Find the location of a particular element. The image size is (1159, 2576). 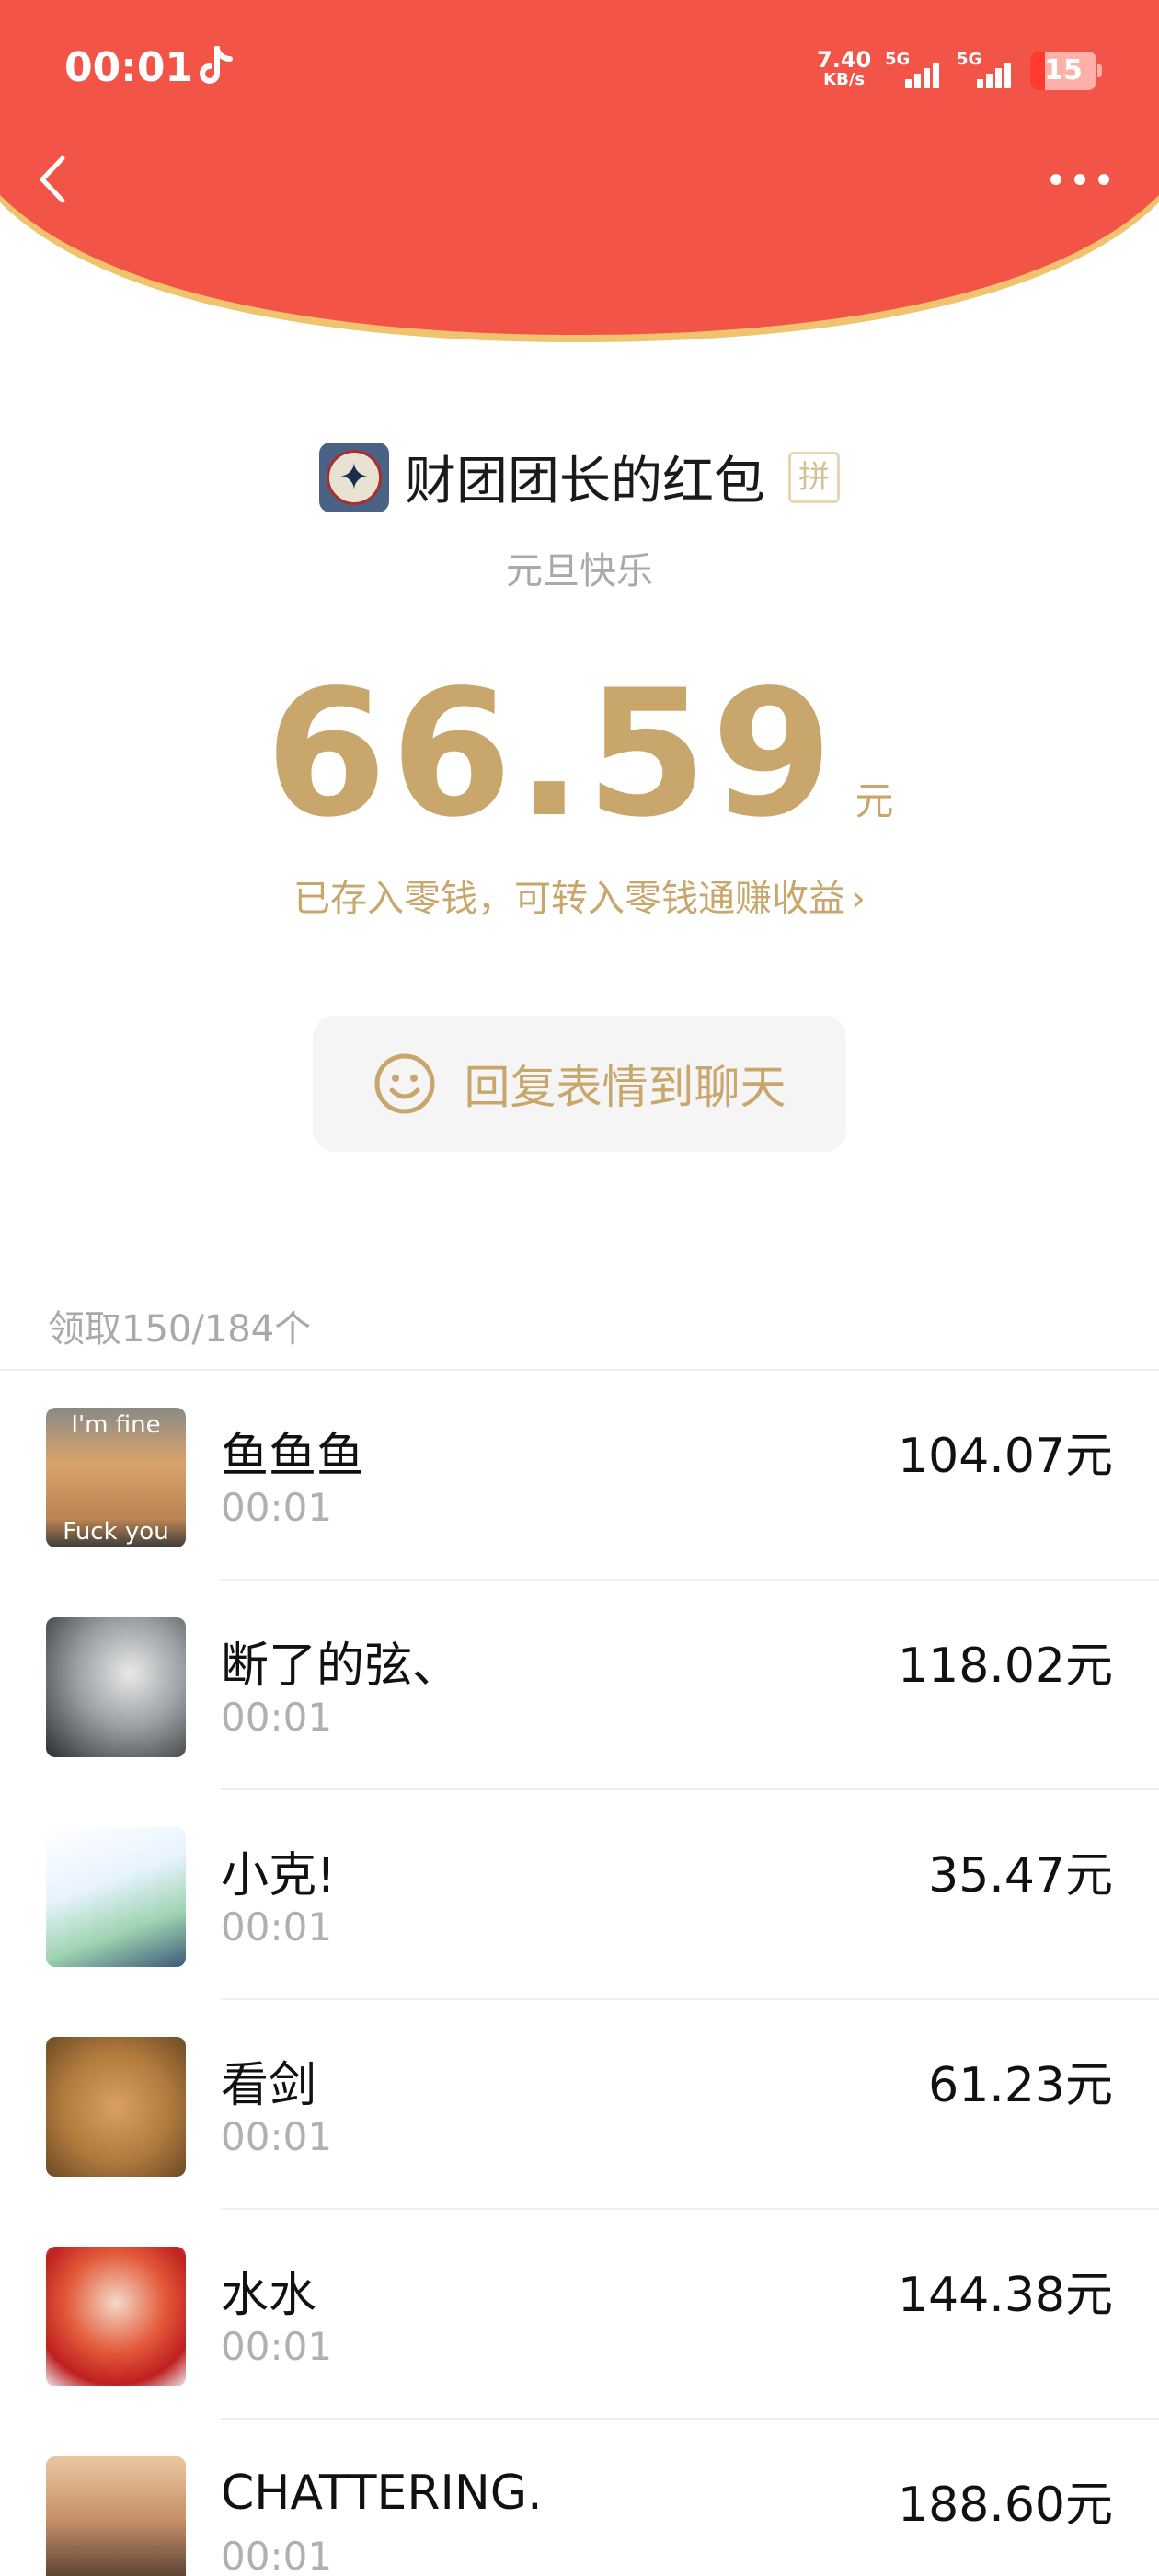

battery-level: 15 is located at coordinates (1063, 70).